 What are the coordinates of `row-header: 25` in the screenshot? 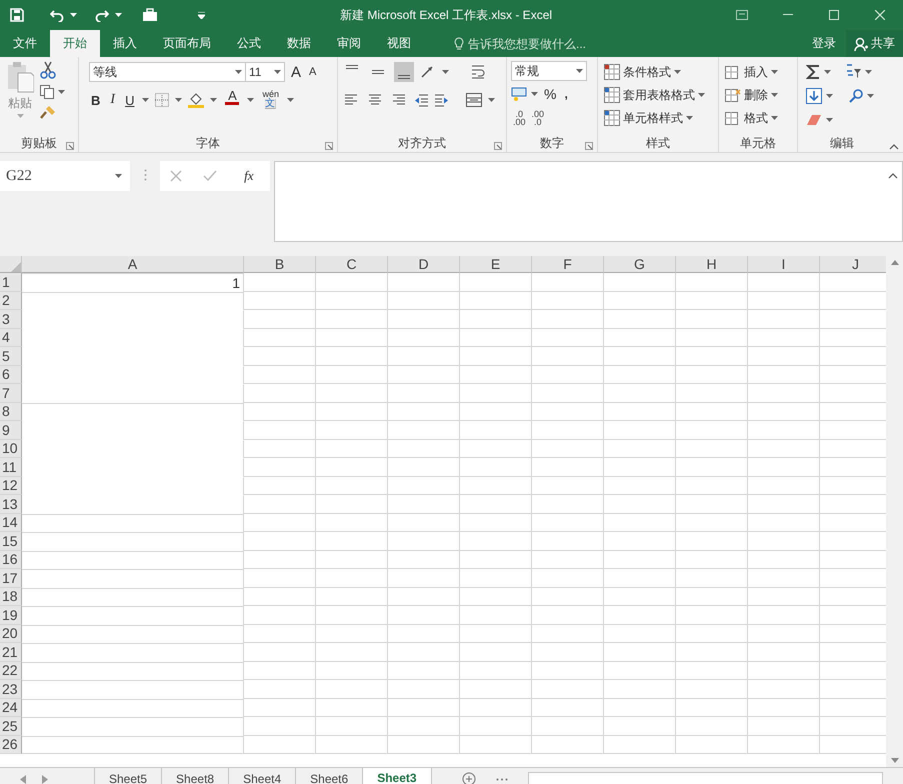 It's located at (11, 726).